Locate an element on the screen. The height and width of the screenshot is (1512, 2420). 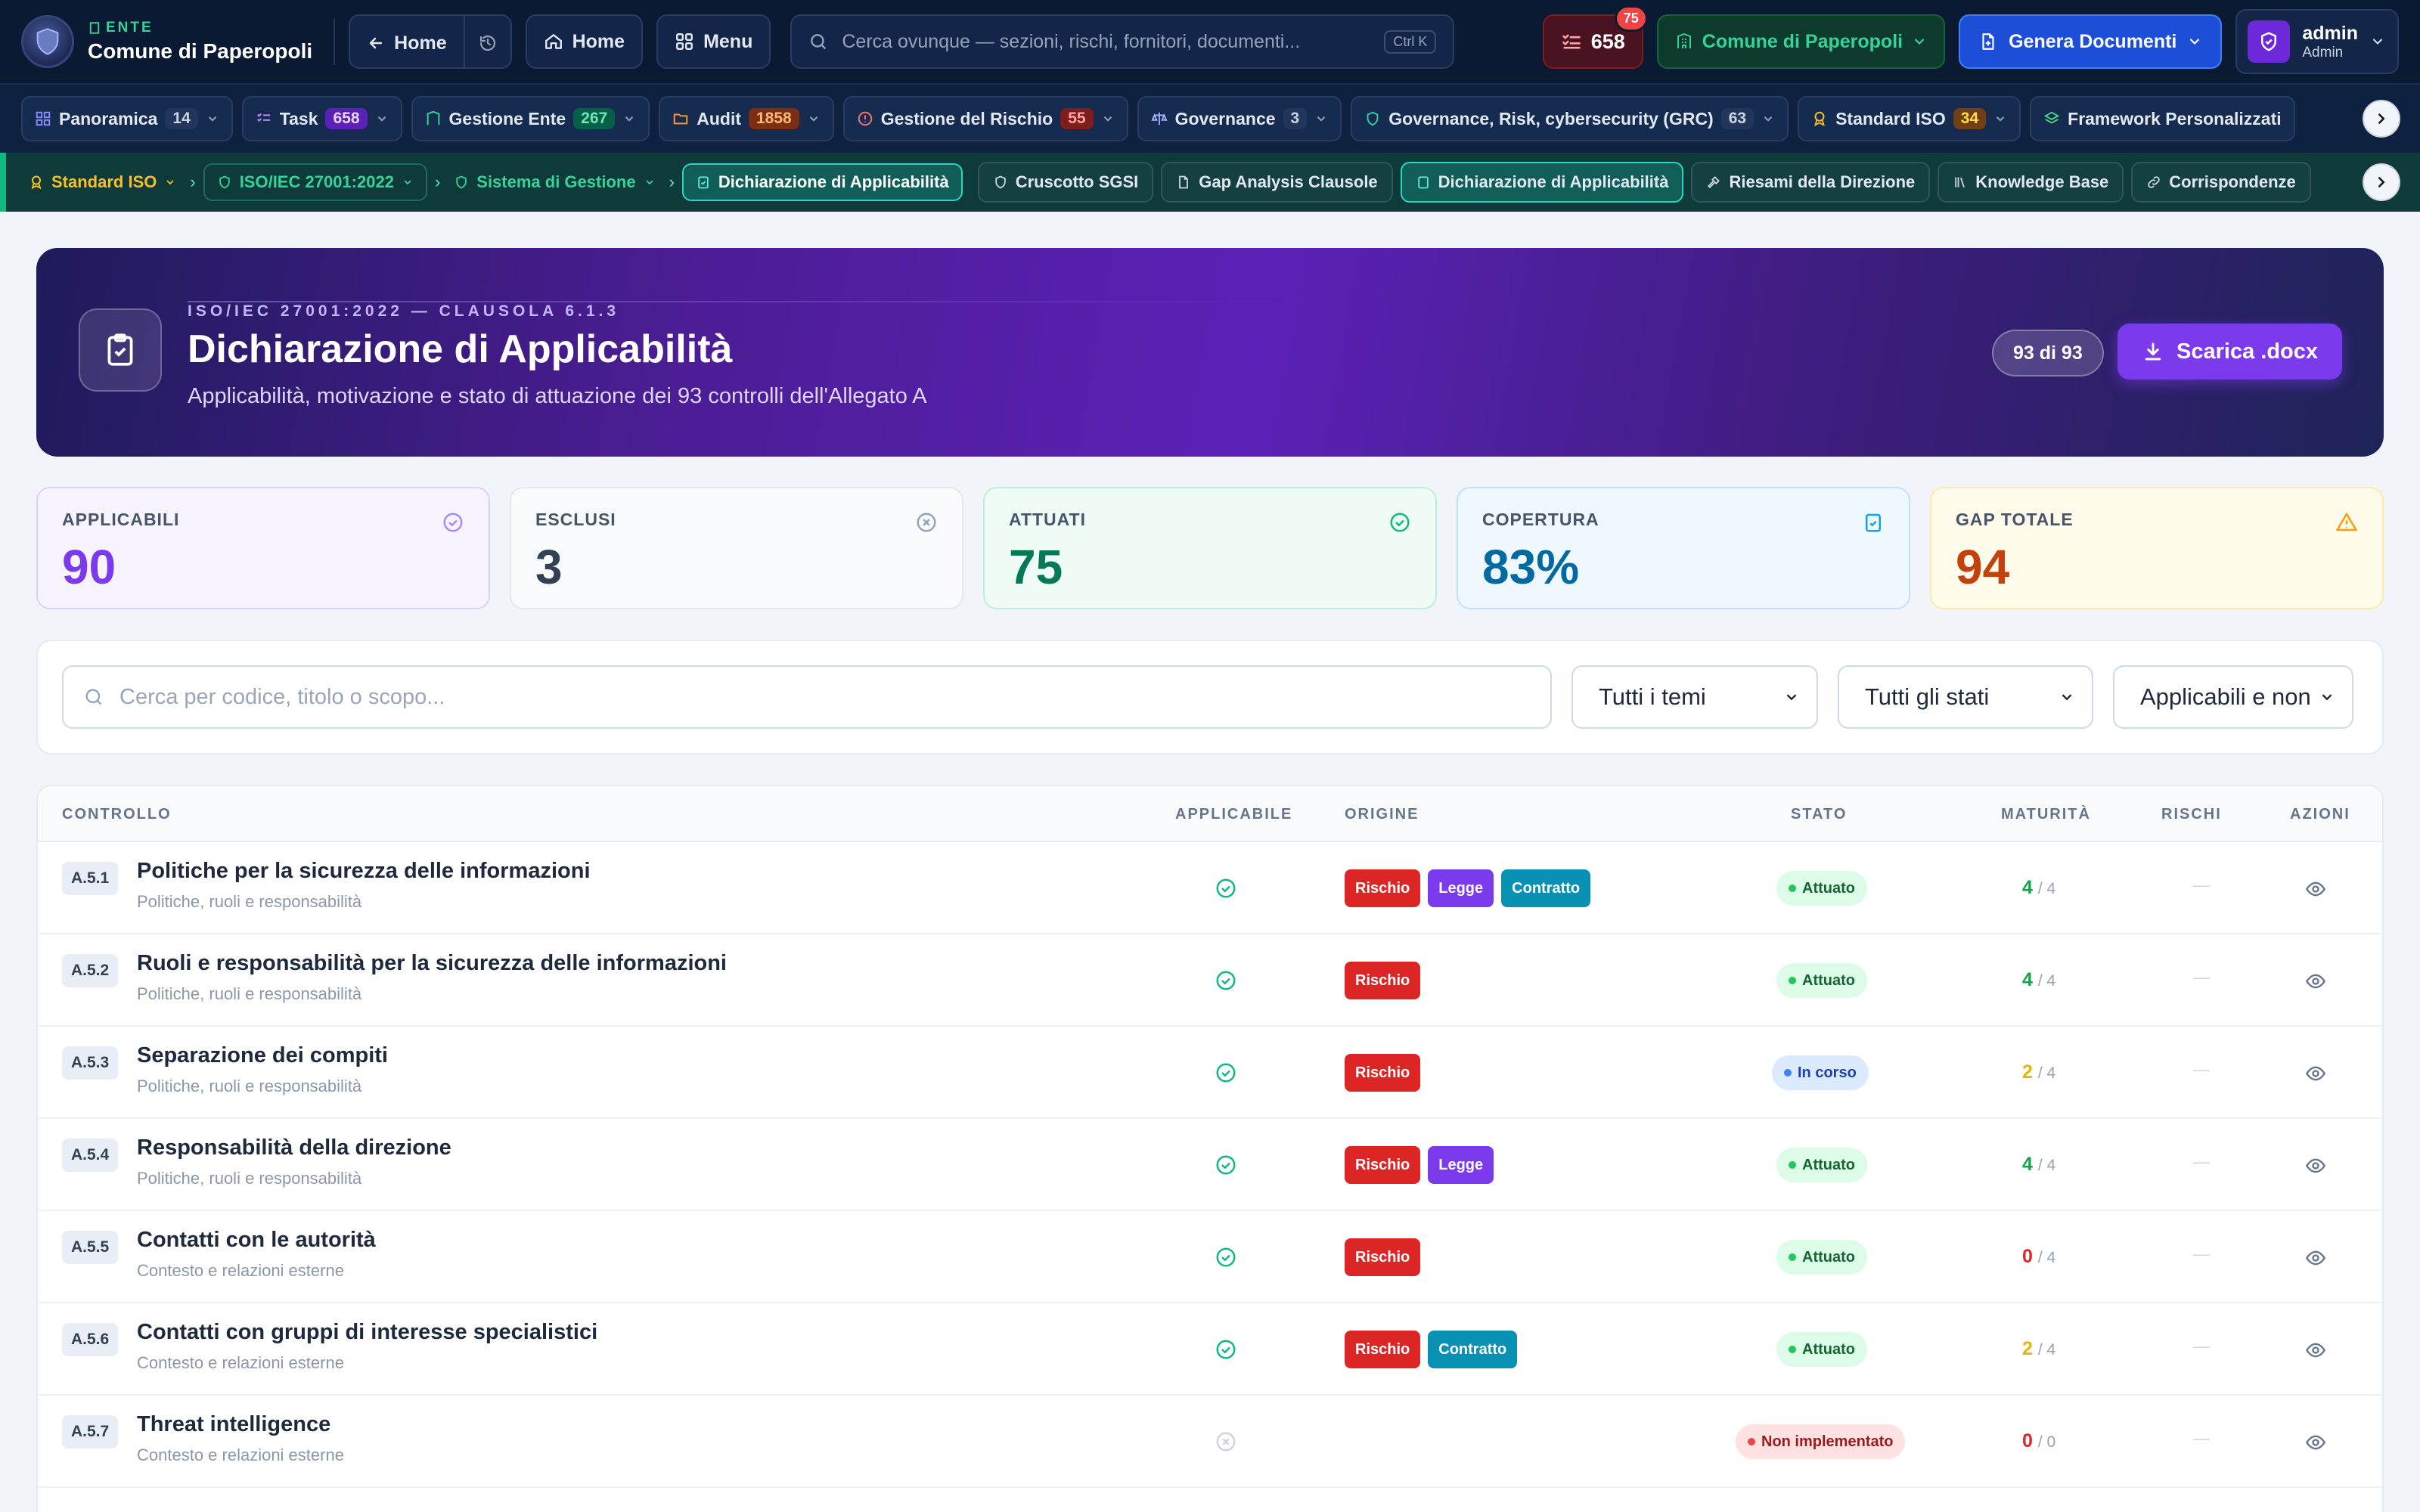
back-home-button: Home is located at coordinates (407, 42).